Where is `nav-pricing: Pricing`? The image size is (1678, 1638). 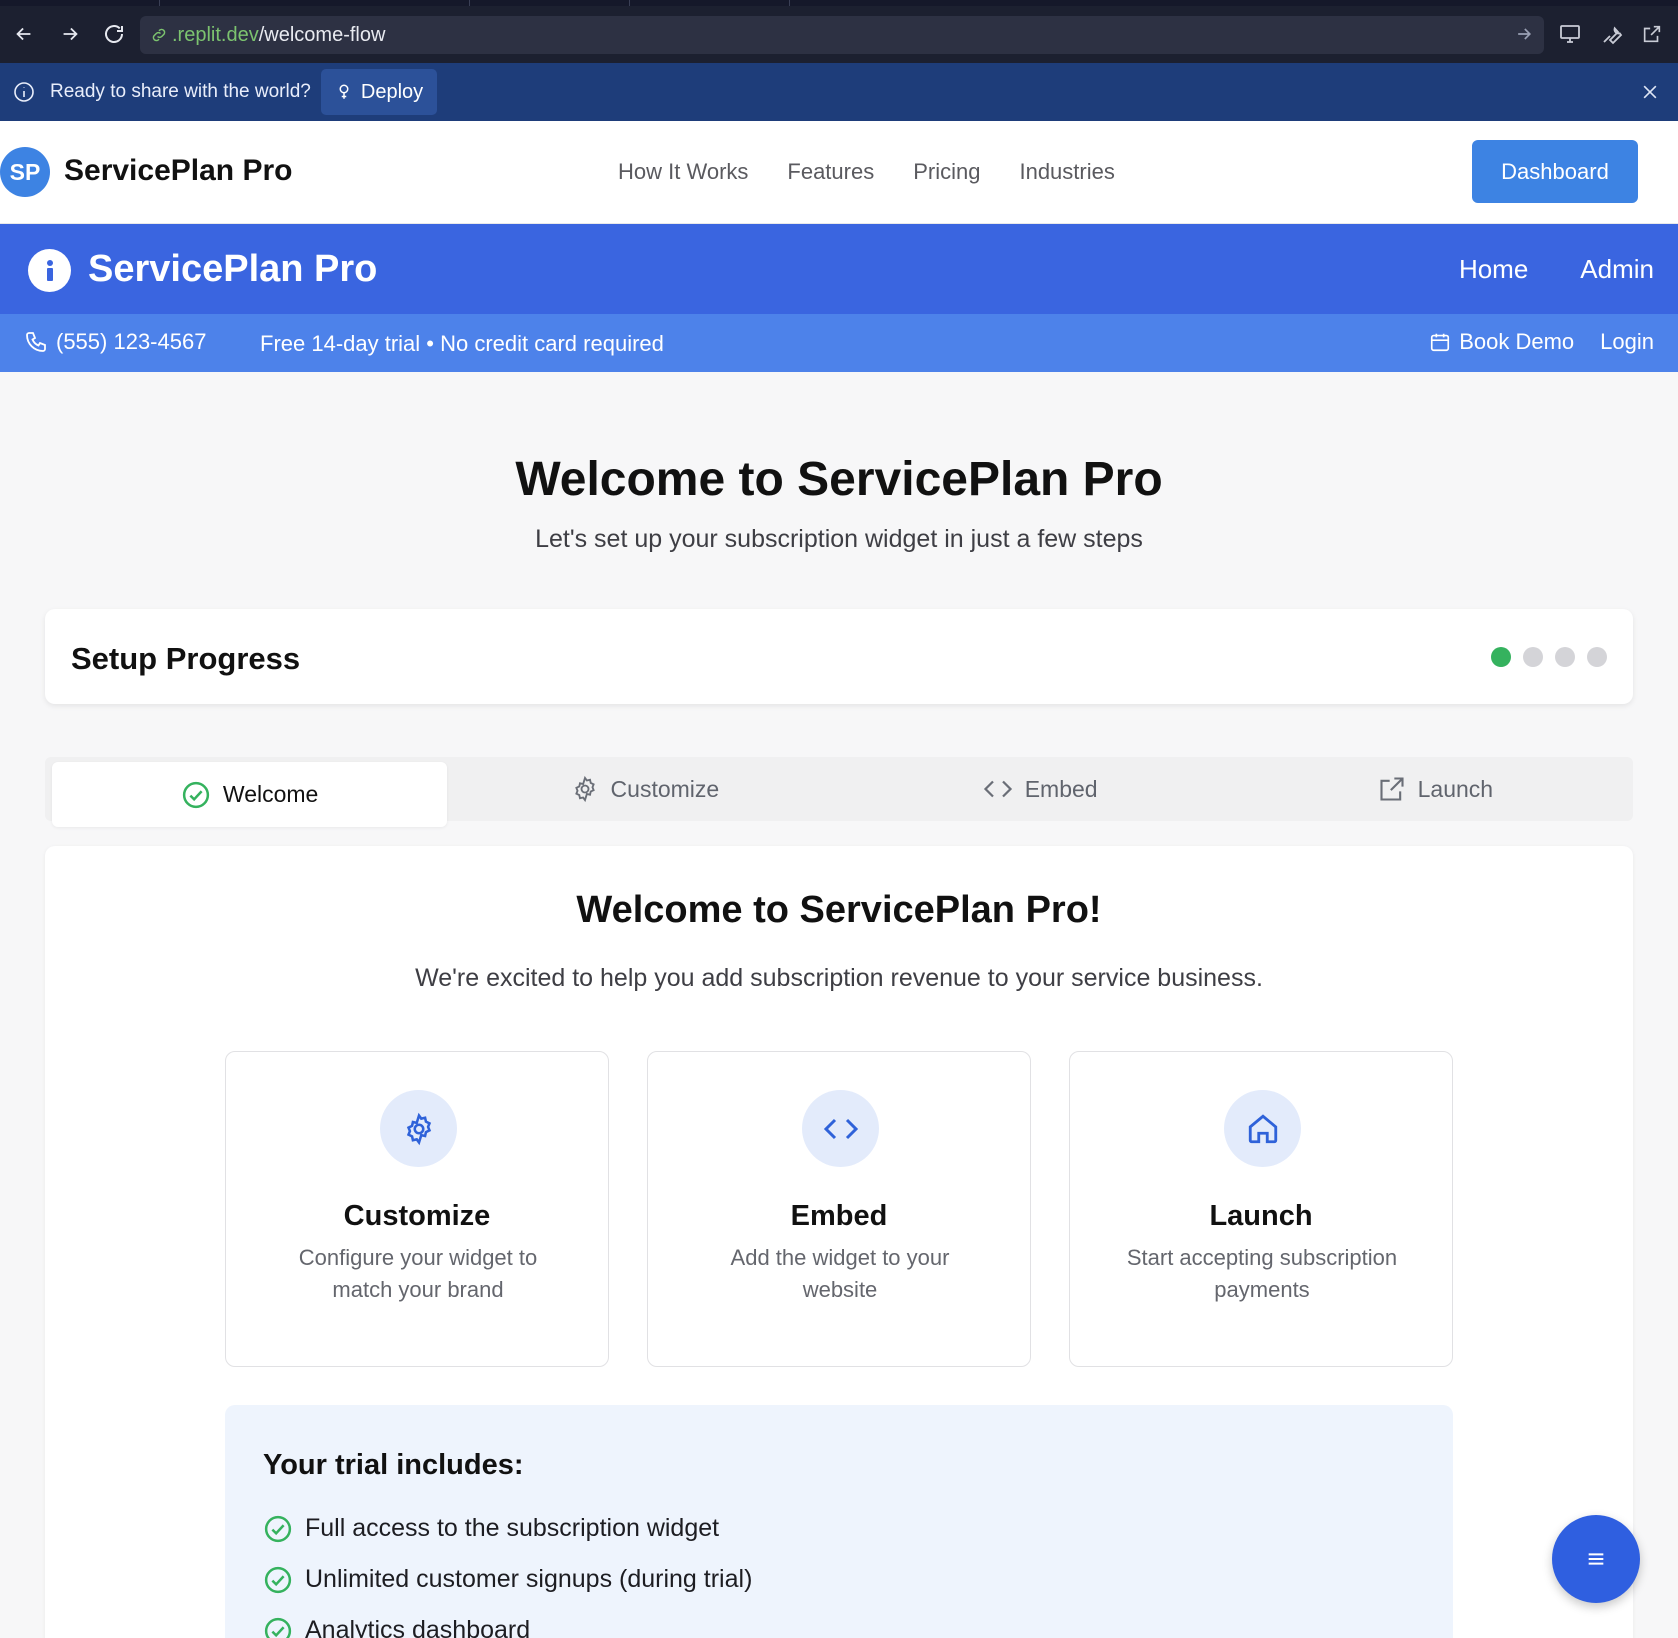
nav-pricing: Pricing is located at coordinates (946, 172).